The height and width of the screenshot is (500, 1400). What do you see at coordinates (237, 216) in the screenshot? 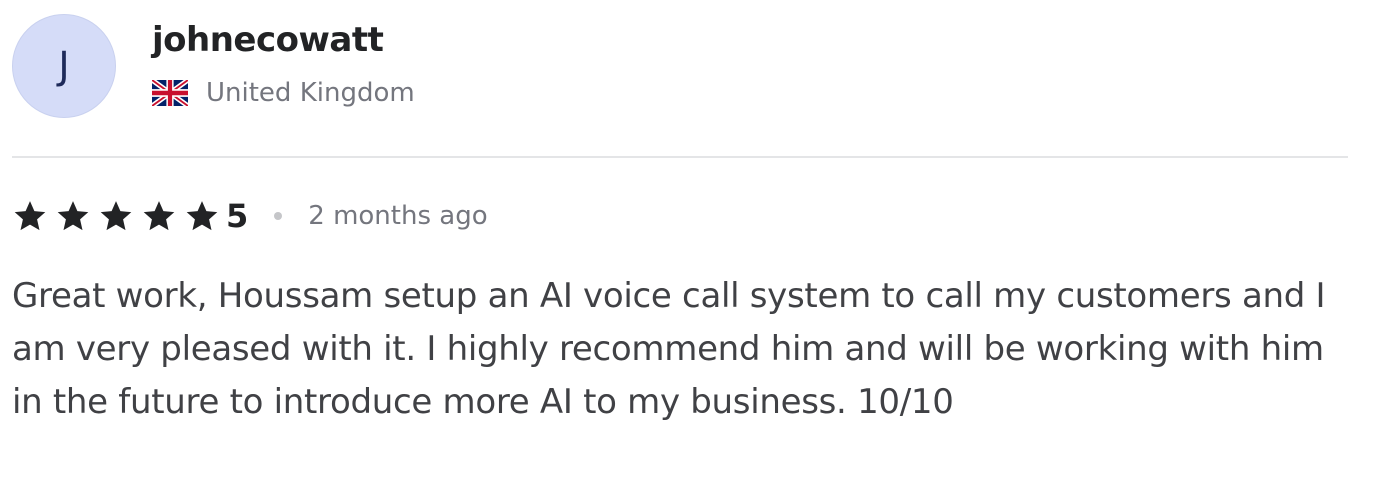
I see `rating-value: 5` at bounding box center [237, 216].